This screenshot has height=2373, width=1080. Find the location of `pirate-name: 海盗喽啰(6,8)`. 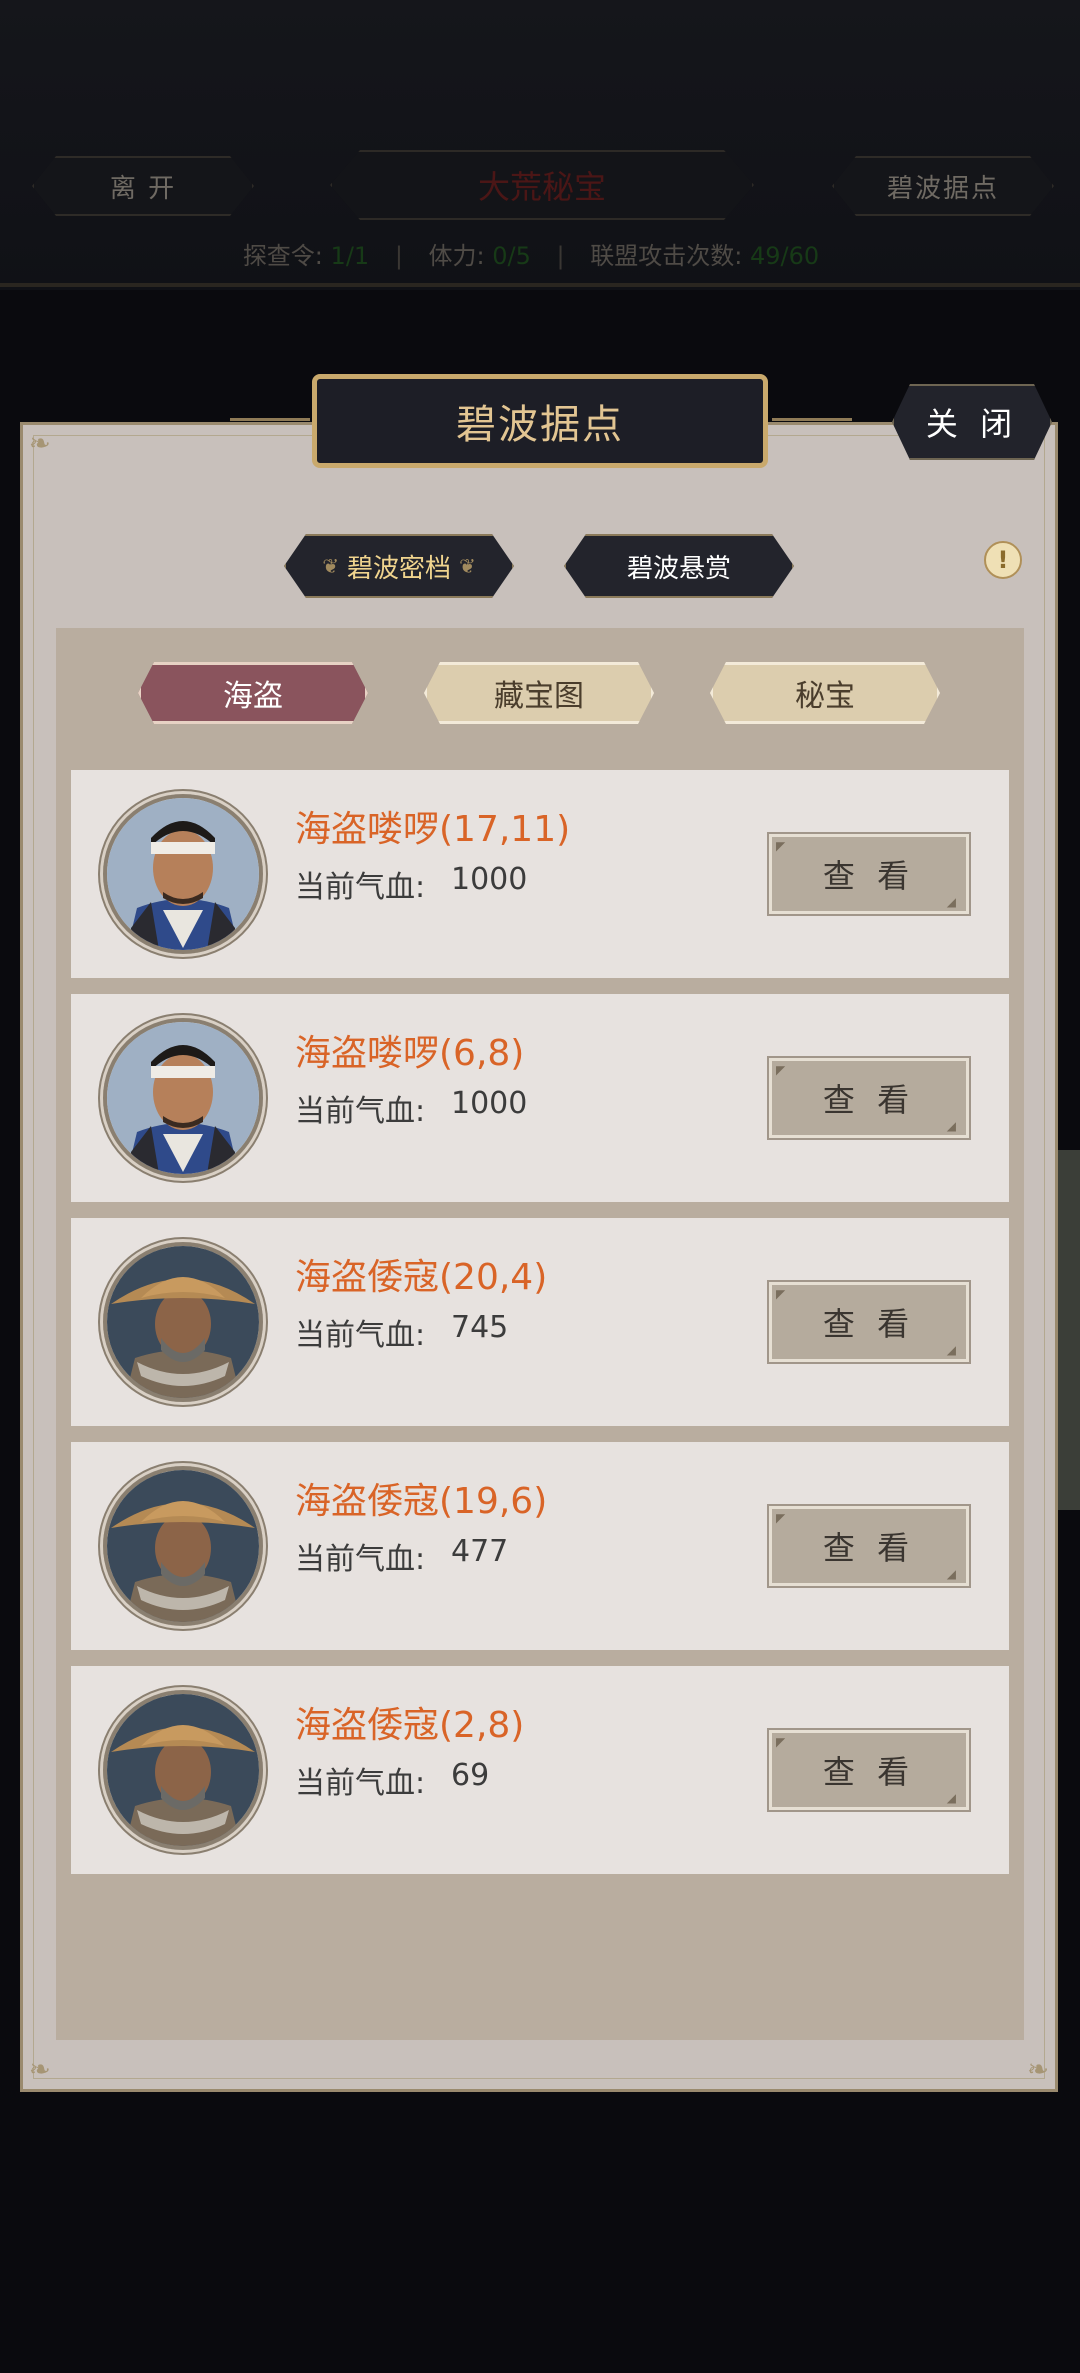

pirate-name: 海盗喽啰(6,8) is located at coordinates (410, 1053).